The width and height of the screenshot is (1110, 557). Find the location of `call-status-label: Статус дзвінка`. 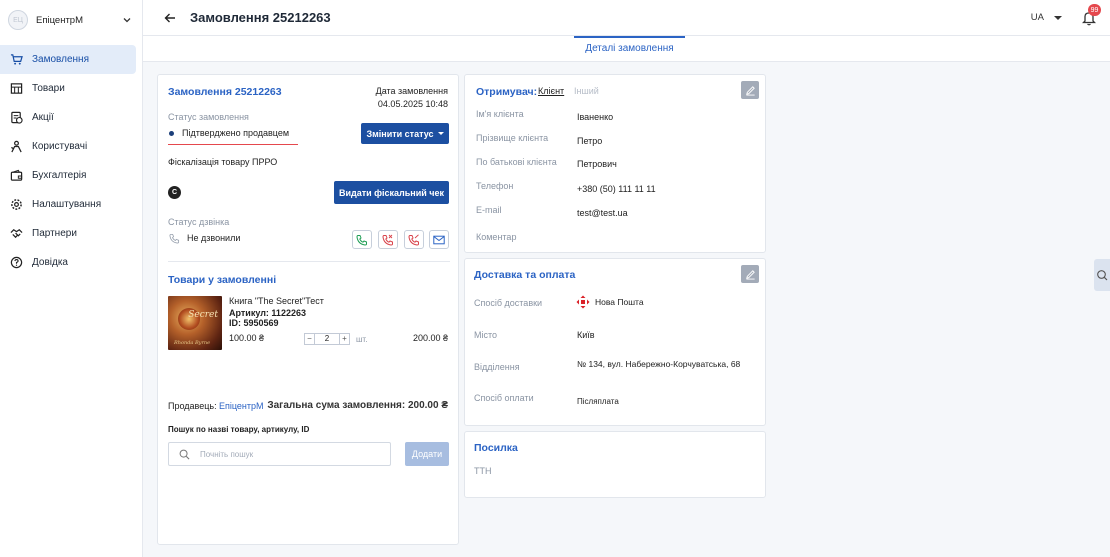

call-status-label: Статус дзвінка is located at coordinates (199, 222).